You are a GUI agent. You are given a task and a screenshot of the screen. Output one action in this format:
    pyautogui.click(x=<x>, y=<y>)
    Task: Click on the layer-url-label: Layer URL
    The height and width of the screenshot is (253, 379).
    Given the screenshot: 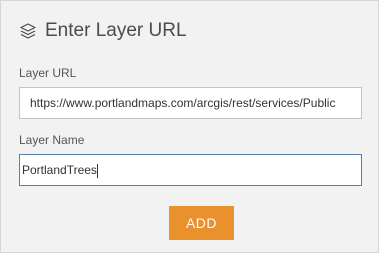 What is the action you would take?
    pyautogui.click(x=48, y=73)
    